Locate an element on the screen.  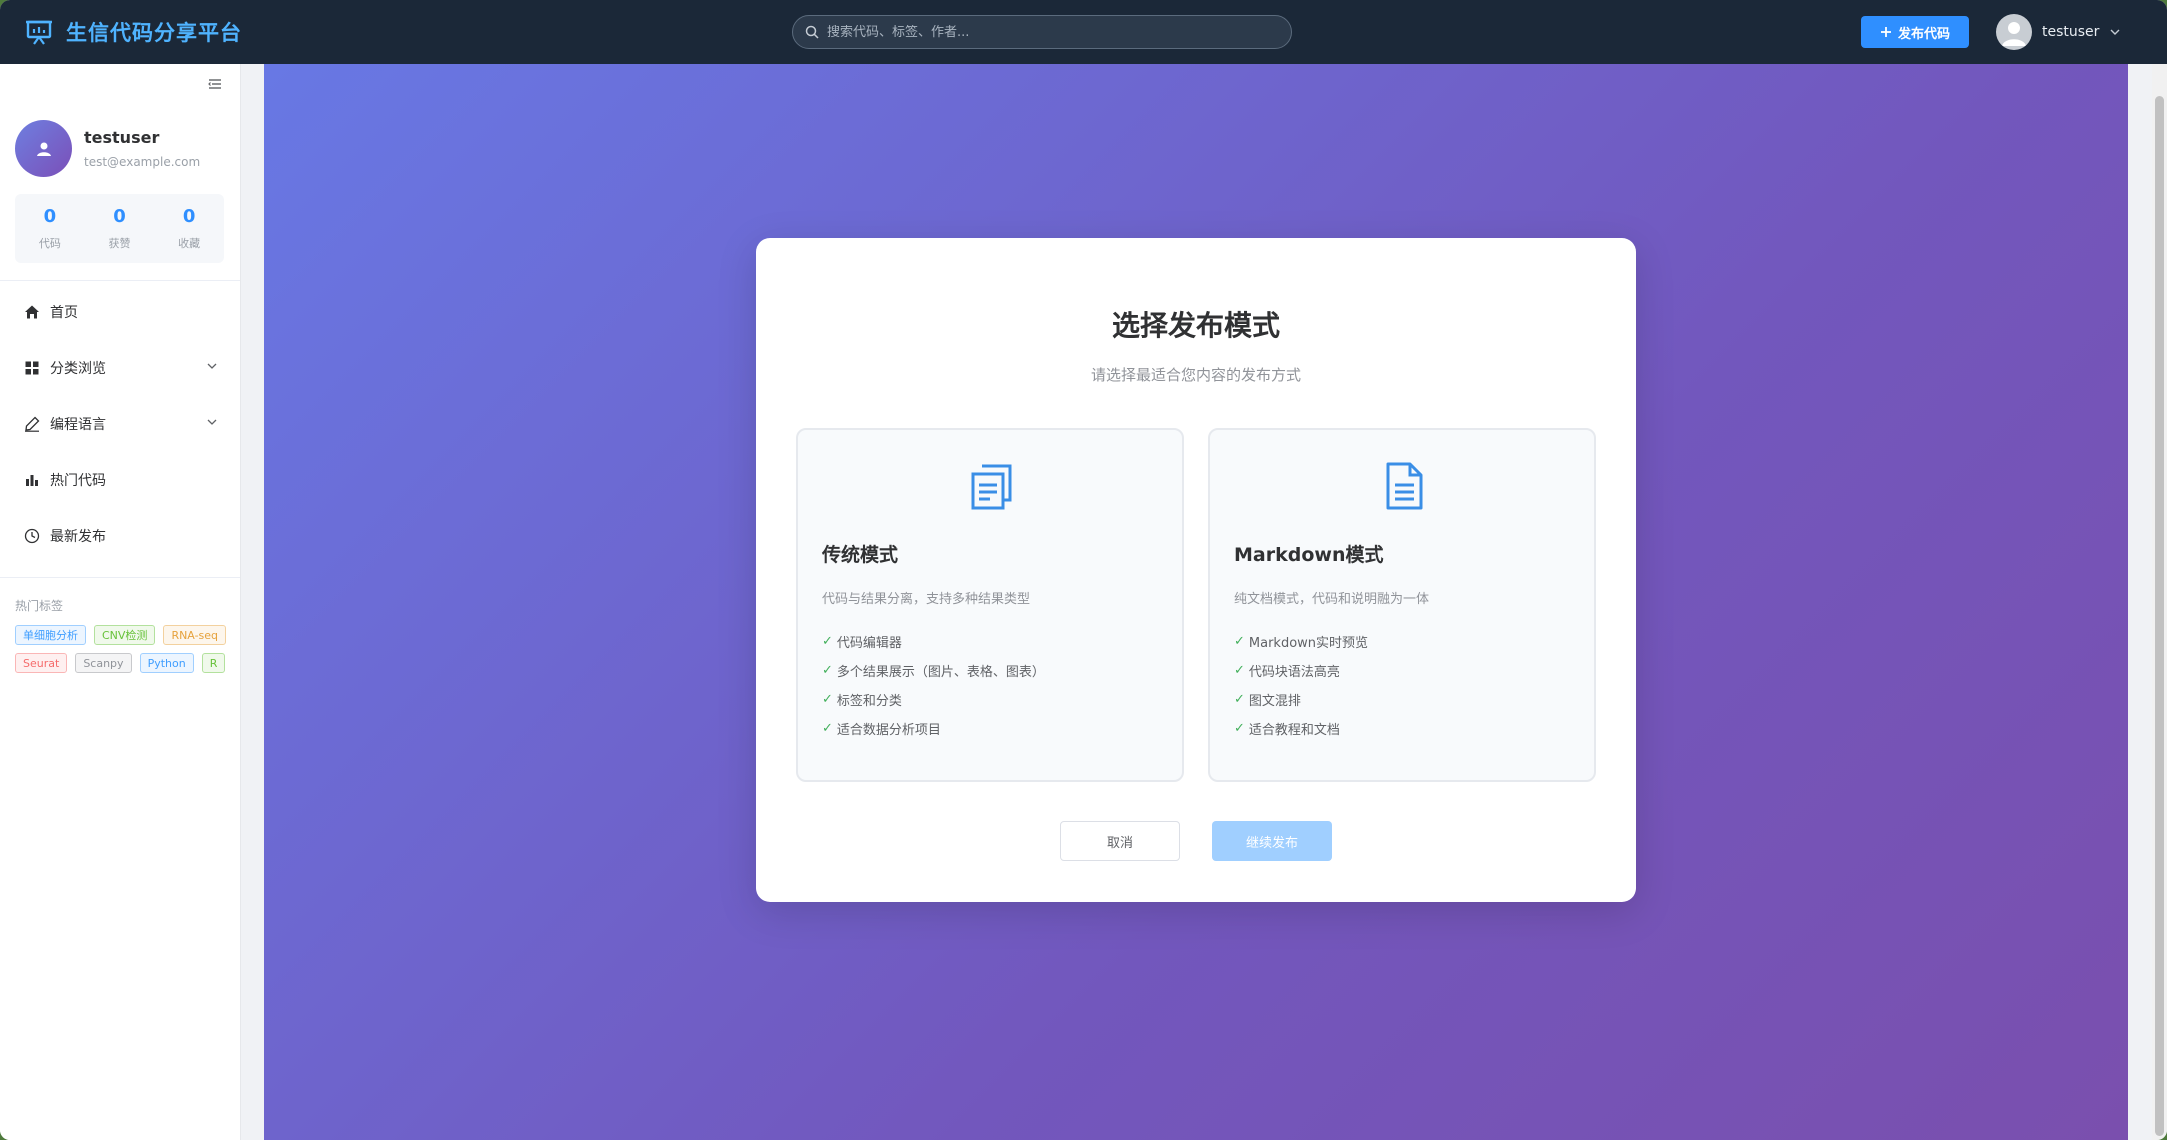
user-stats: 0 代码 0 获赞 0 收藏 is located at coordinates (119, 228).